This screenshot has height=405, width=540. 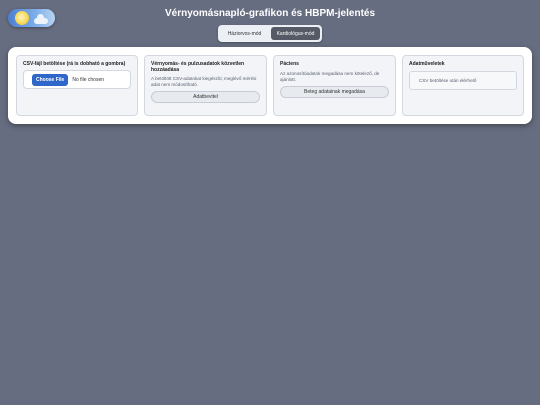 I want to click on general-practitioner-mode-button: Háziorvos-mód, so click(x=244, y=33).